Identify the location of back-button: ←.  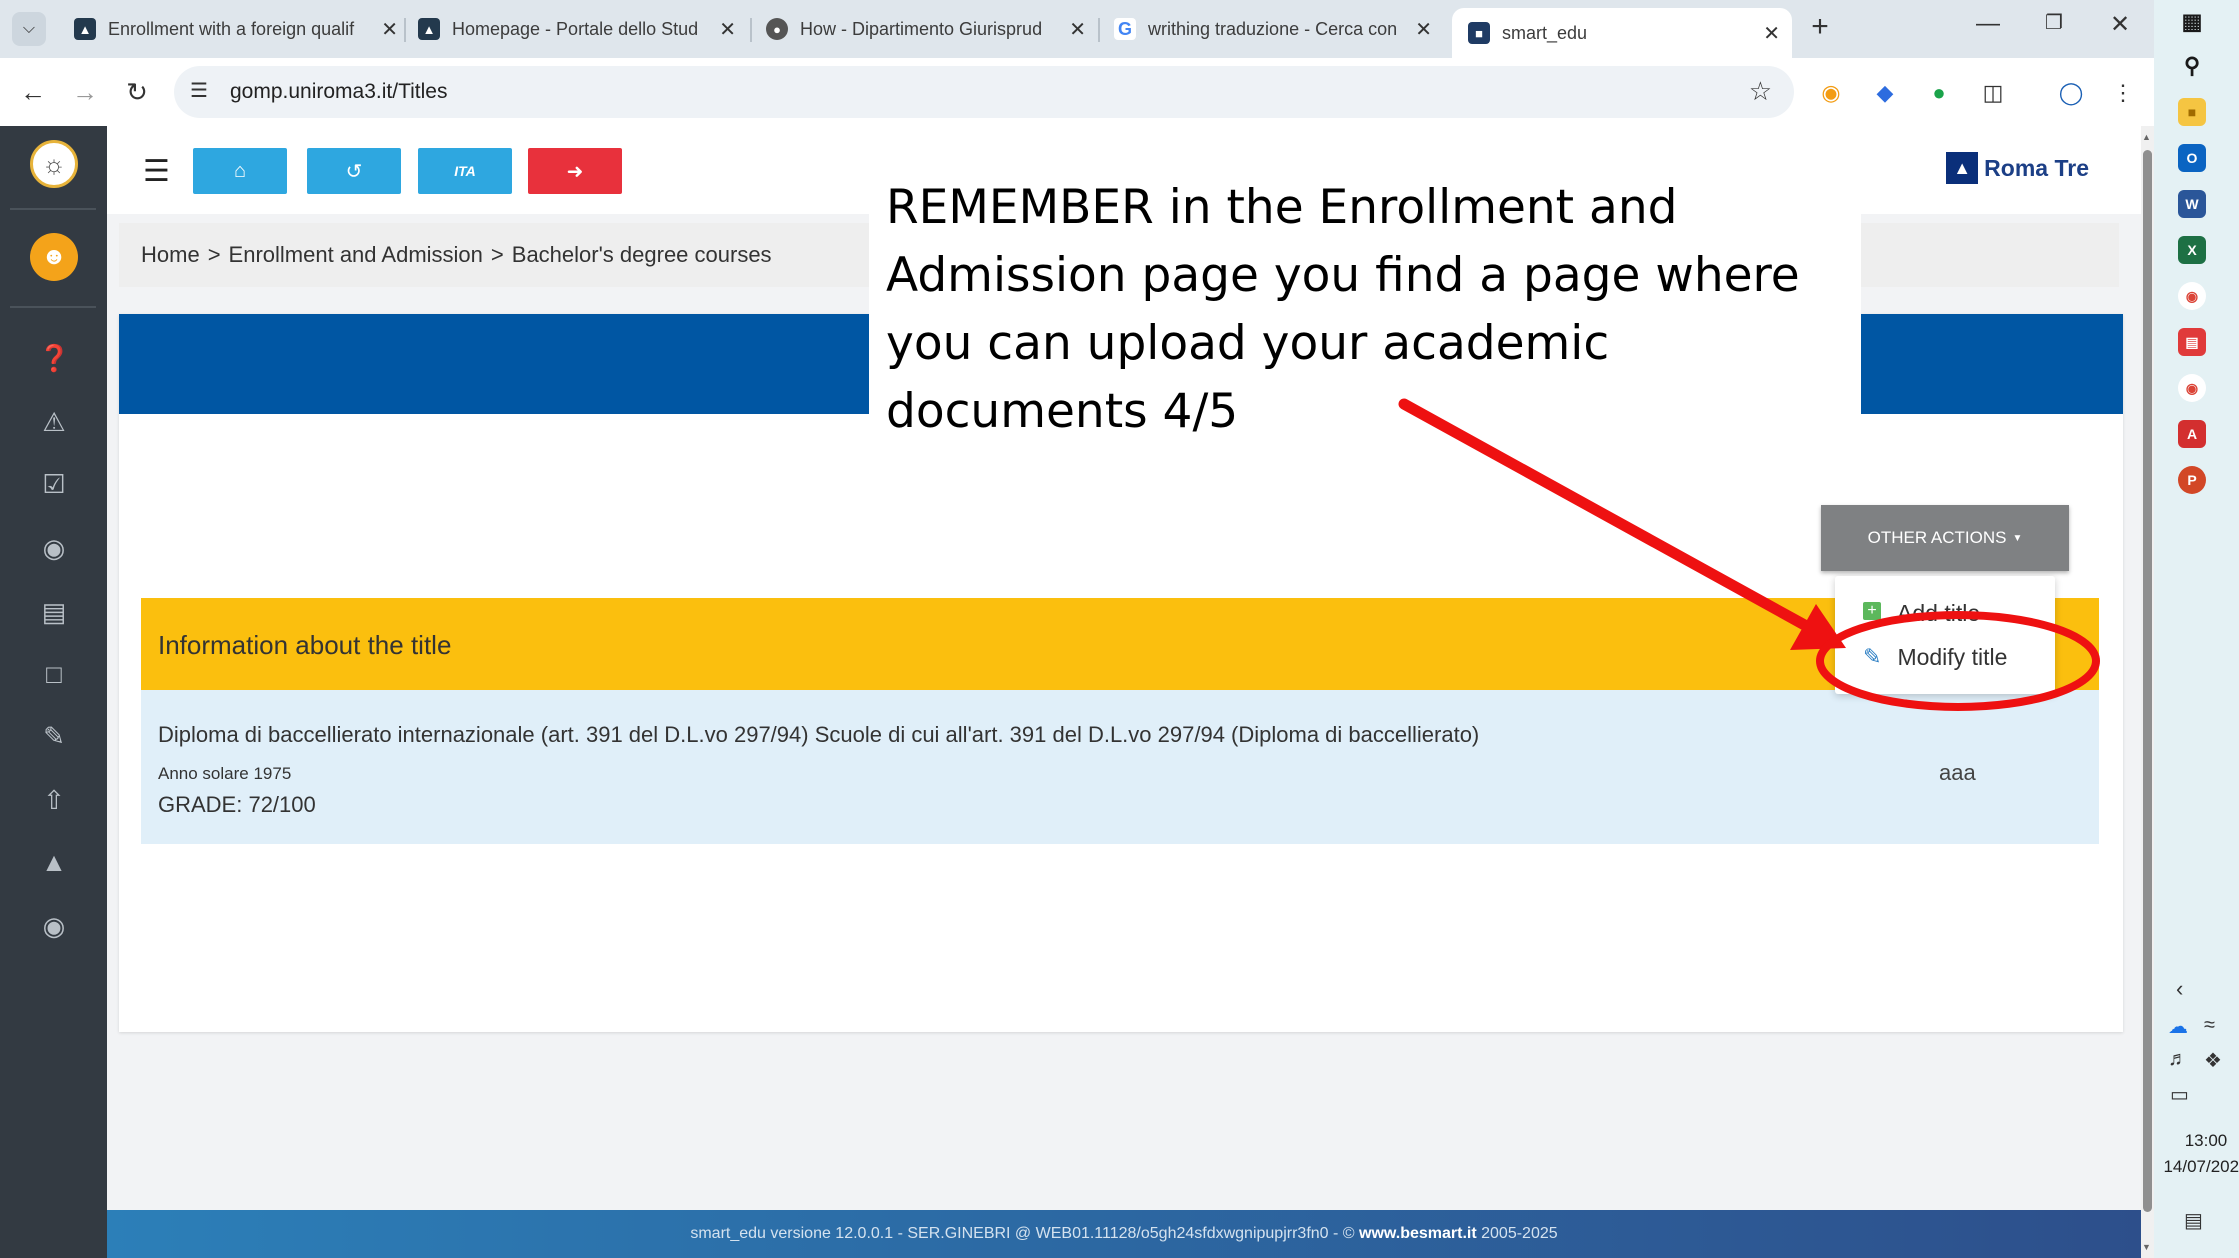
(33, 92).